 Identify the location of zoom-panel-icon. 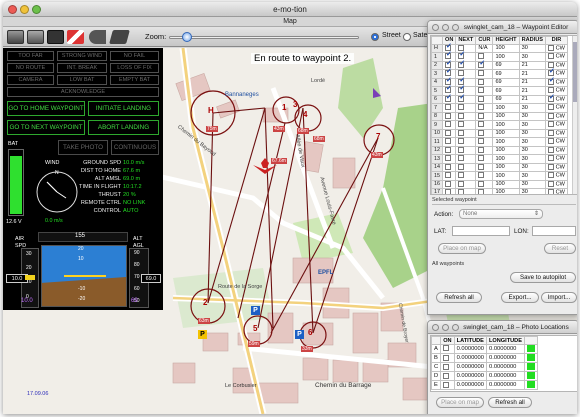
(455, 327).